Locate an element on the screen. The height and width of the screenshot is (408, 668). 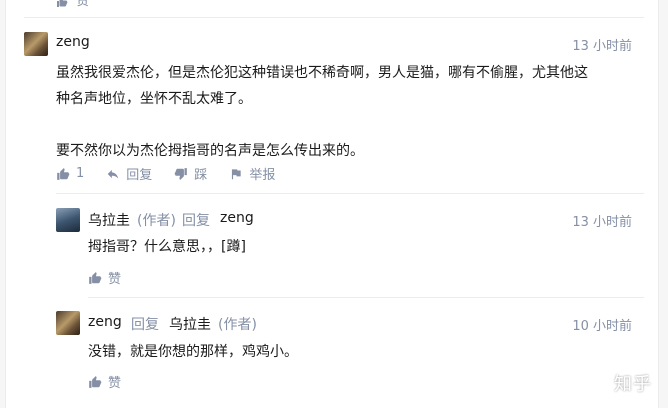
comment-text: 拇指哥？什么意思，，[蹲] is located at coordinates (167, 247).